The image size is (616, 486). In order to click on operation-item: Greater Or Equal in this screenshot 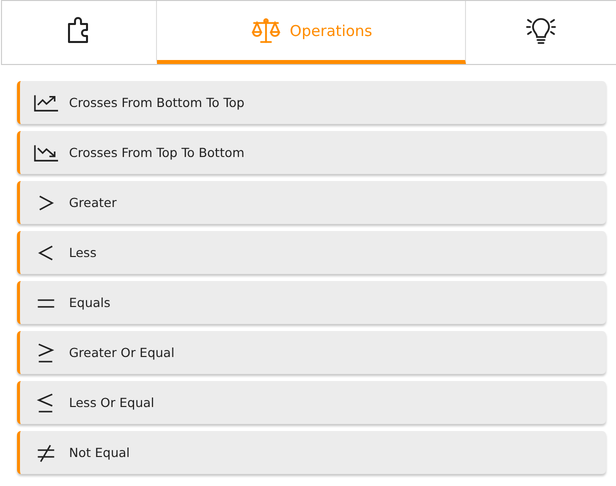, I will do `click(311, 352)`.